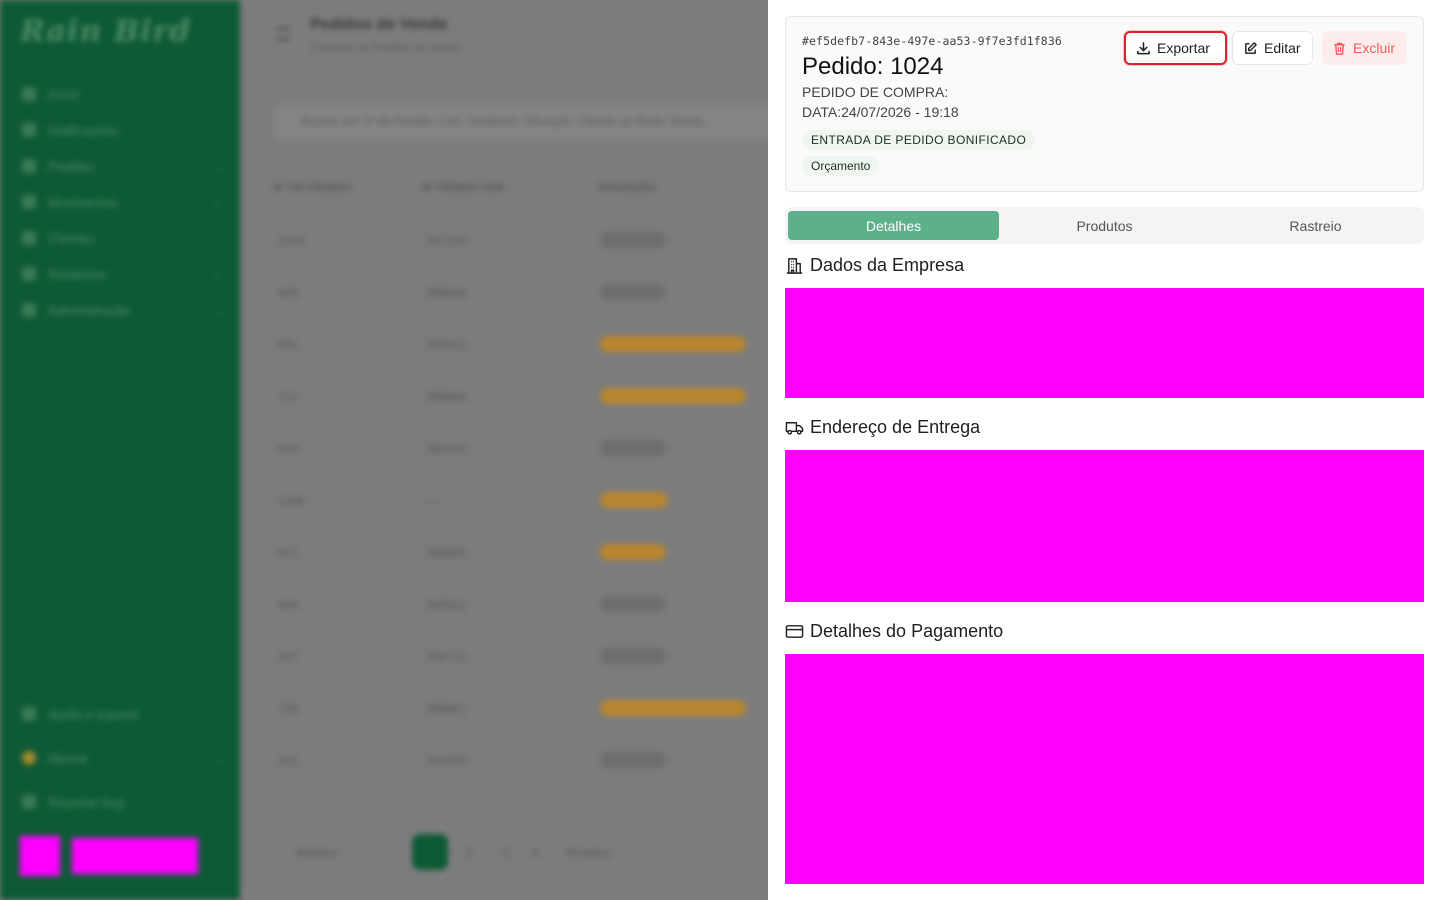 The width and height of the screenshot is (1440, 900). What do you see at coordinates (874, 265) in the screenshot?
I see `company-section-title: Dados da Empresa` at bounding box center [874, 265].